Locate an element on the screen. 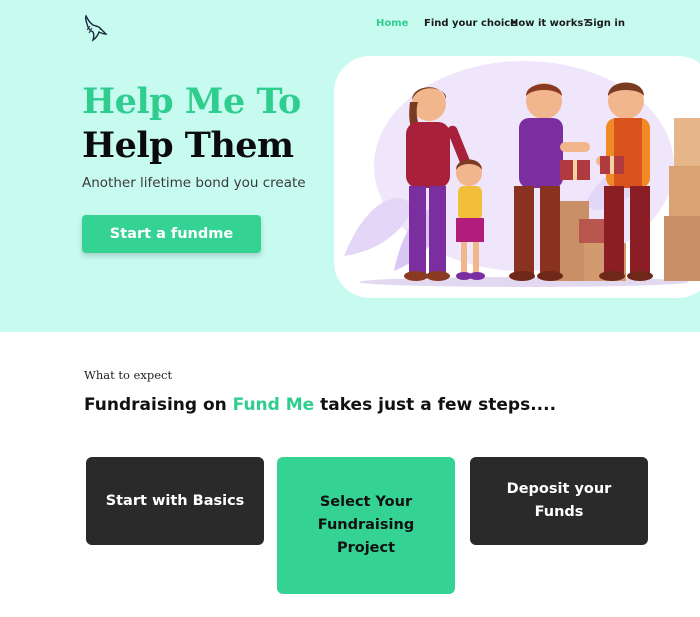  hero-title-line-1: Help Me To is located at coordinates (191, 101).